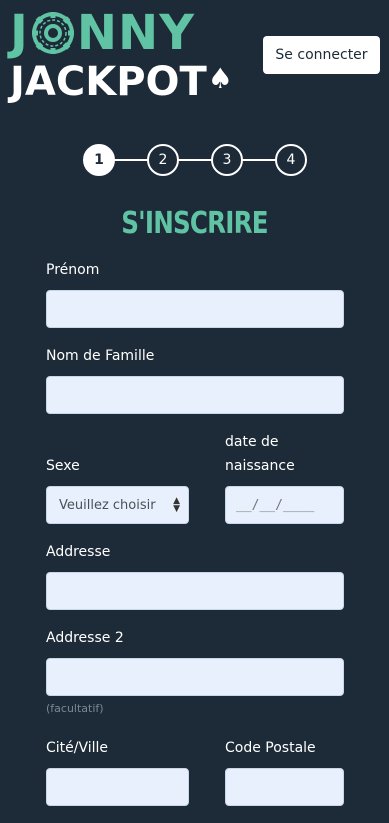 The height and width of the screenshot is (823, 389). Describe the element at coordinates (176, 505) in the screenshot. I see `select-arrows-icon: ▲ ▼` at that location.